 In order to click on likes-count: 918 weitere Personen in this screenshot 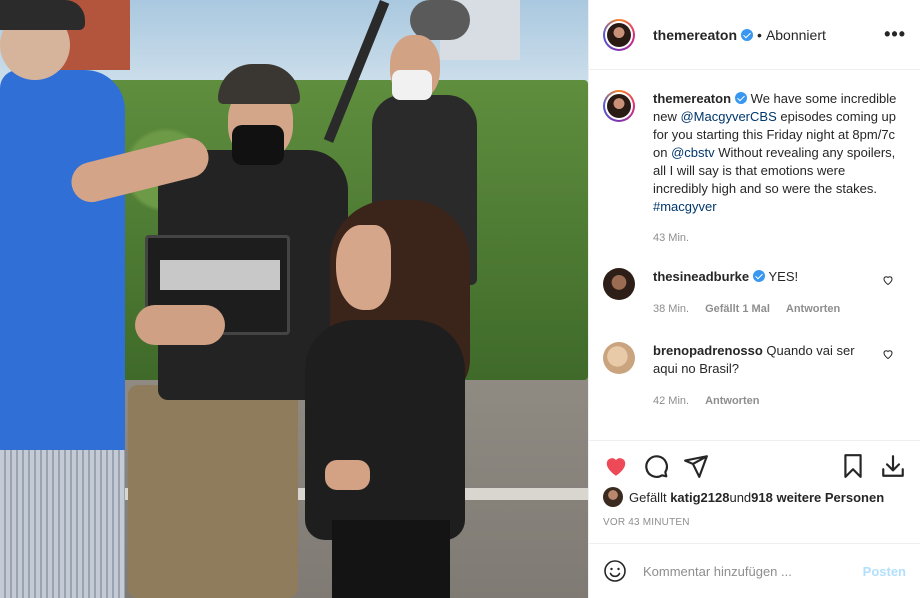, I will do `click(817, 497)`.